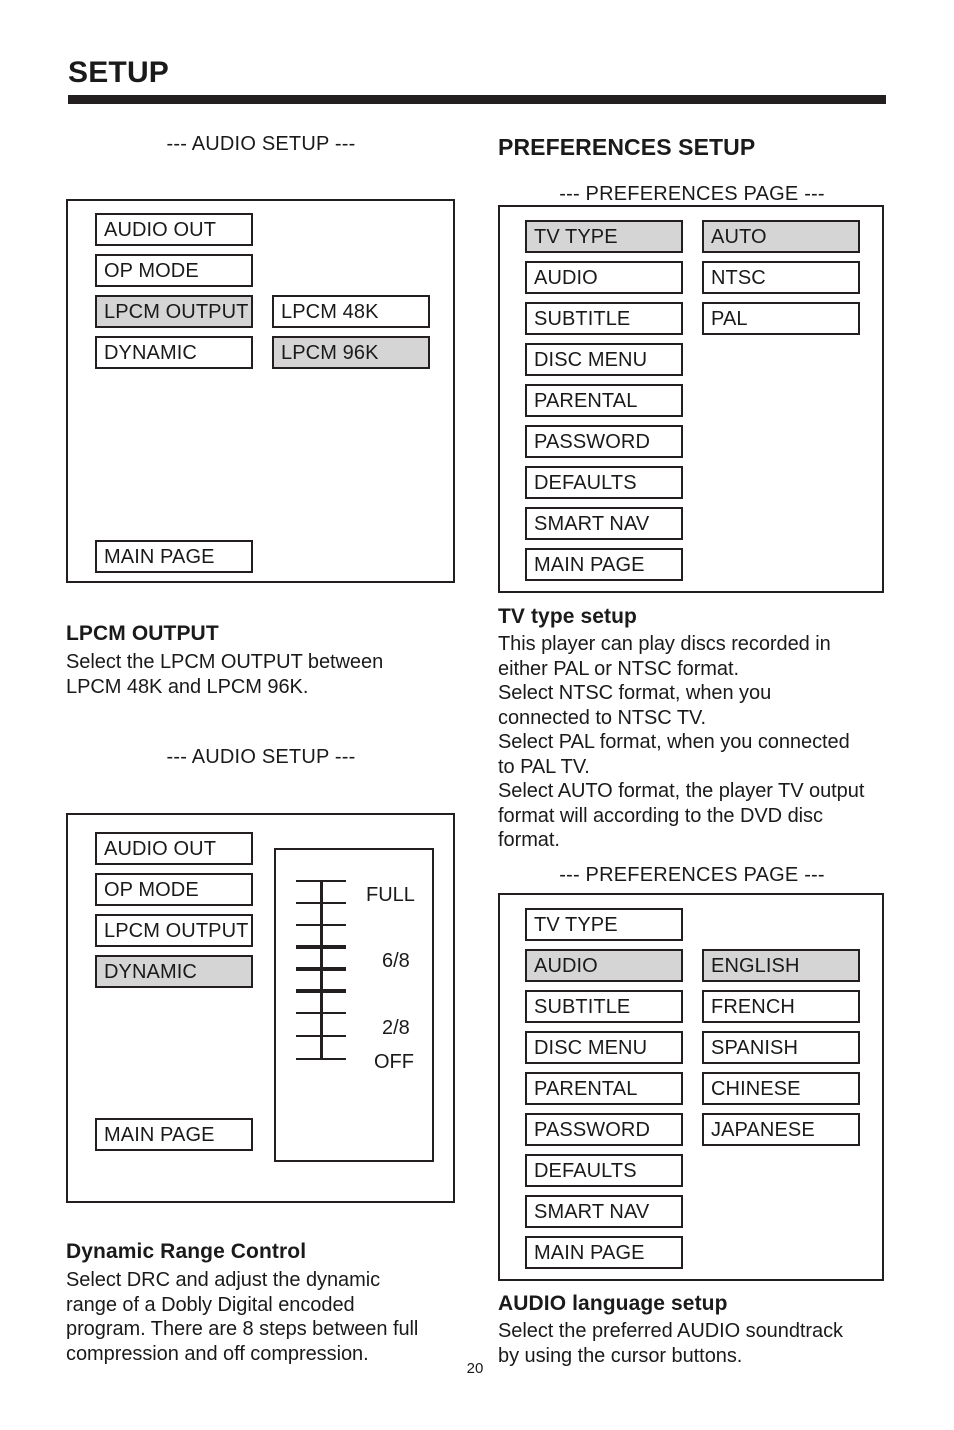 This screenshot has height=1430, width=954. I want to click on drc-label-full: FULL, so click(390, 895).